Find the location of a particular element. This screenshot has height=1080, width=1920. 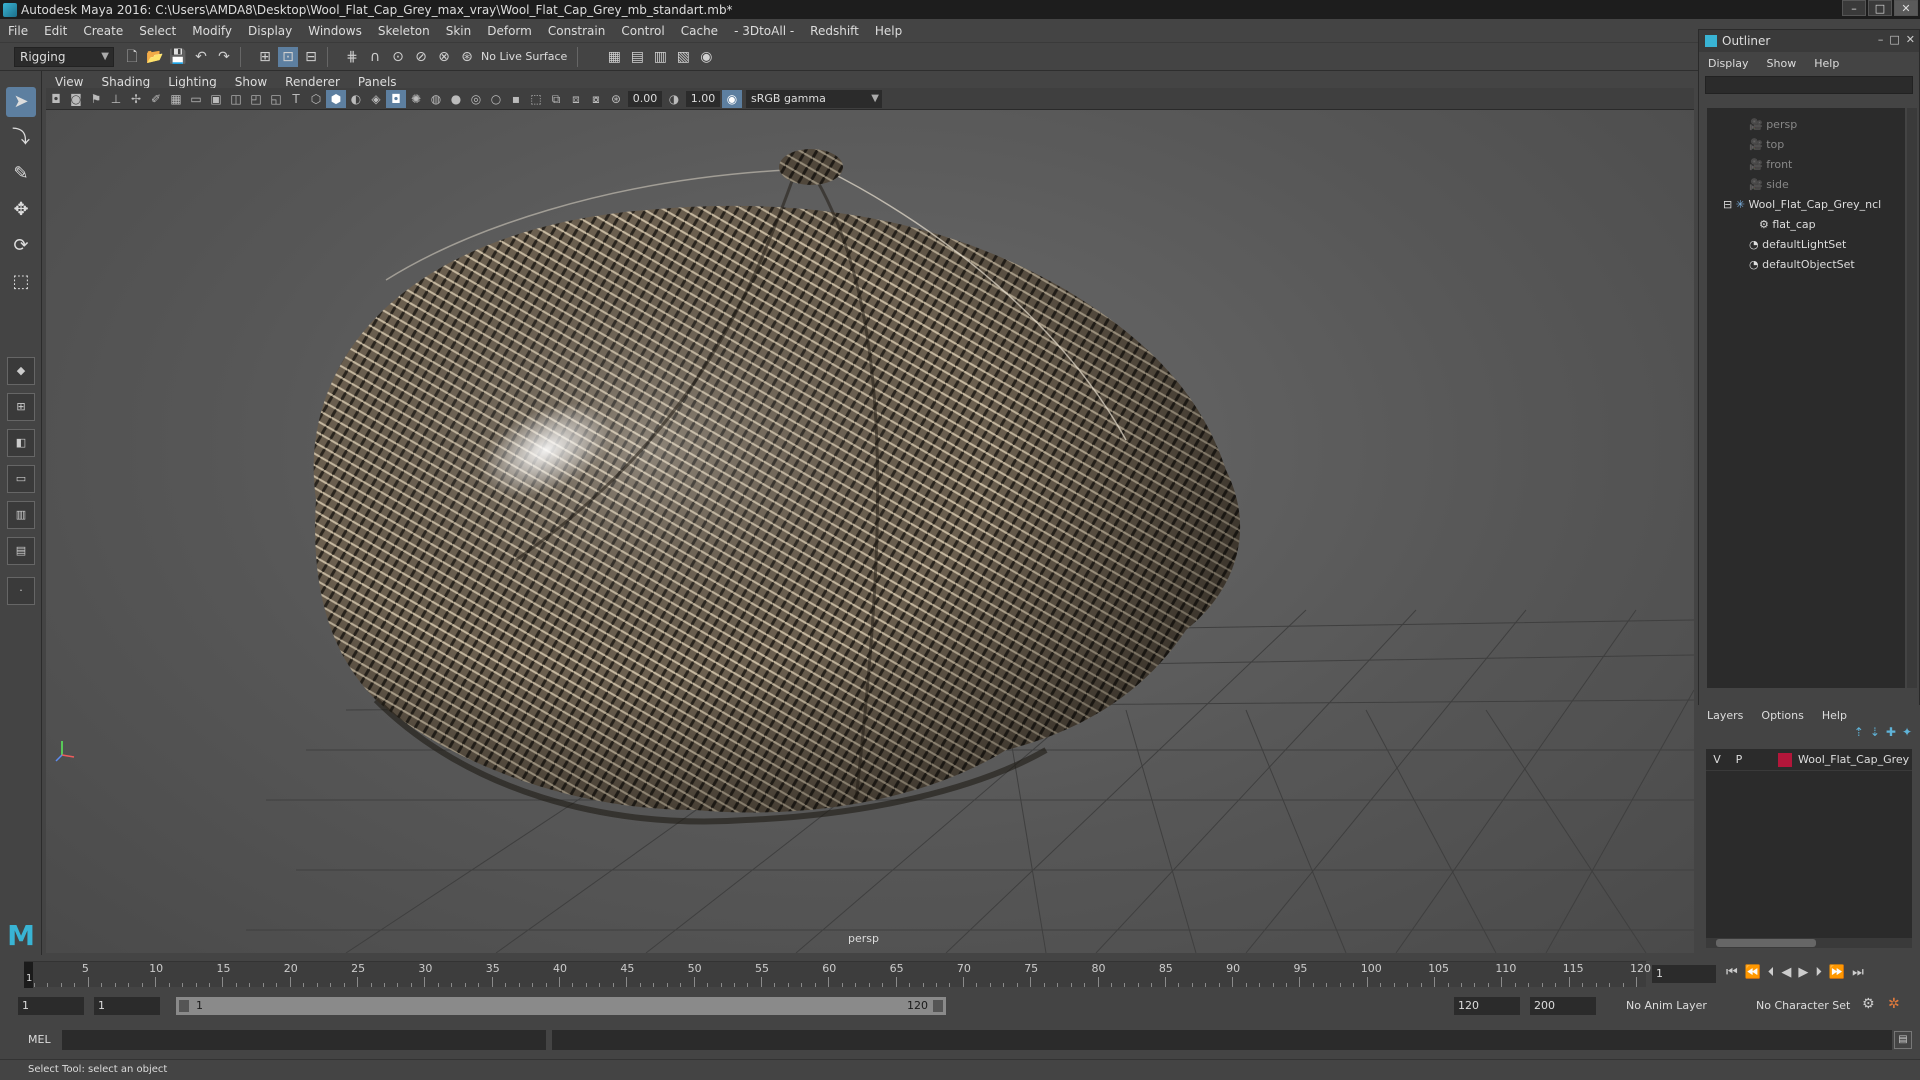

outliner-item-front: 🎥 front is located at coordinates (1770, 164).